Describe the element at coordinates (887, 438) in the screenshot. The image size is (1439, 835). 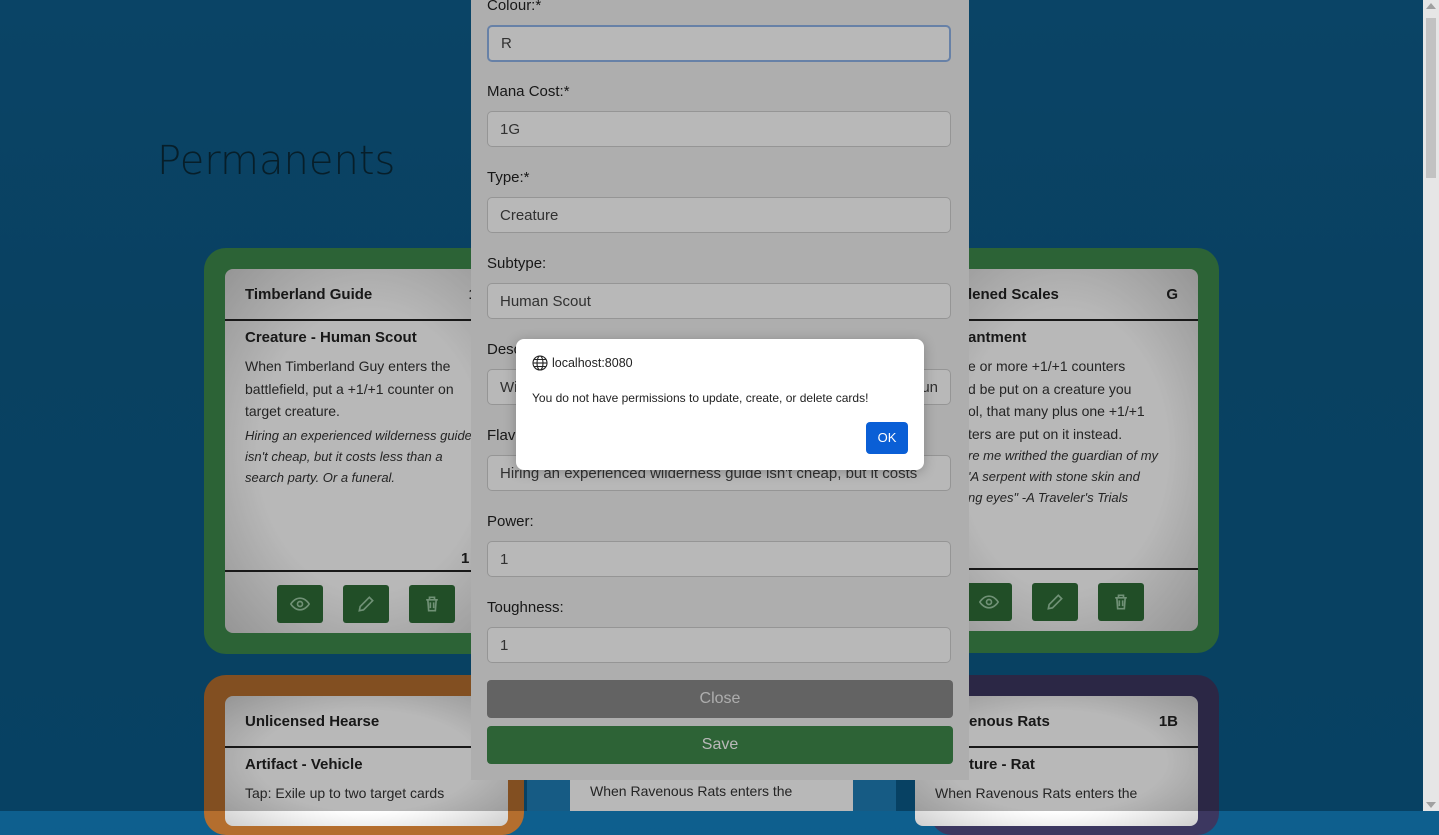
I see `ok-button: OK` at that location.